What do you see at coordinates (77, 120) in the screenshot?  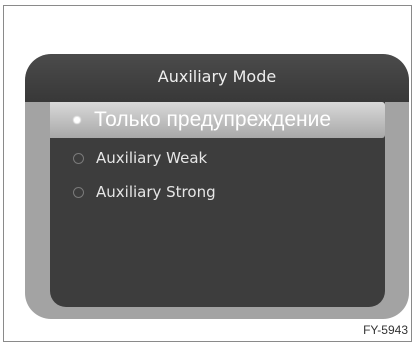 I see `radio-selected-icon` at bounding box center [77, 120].